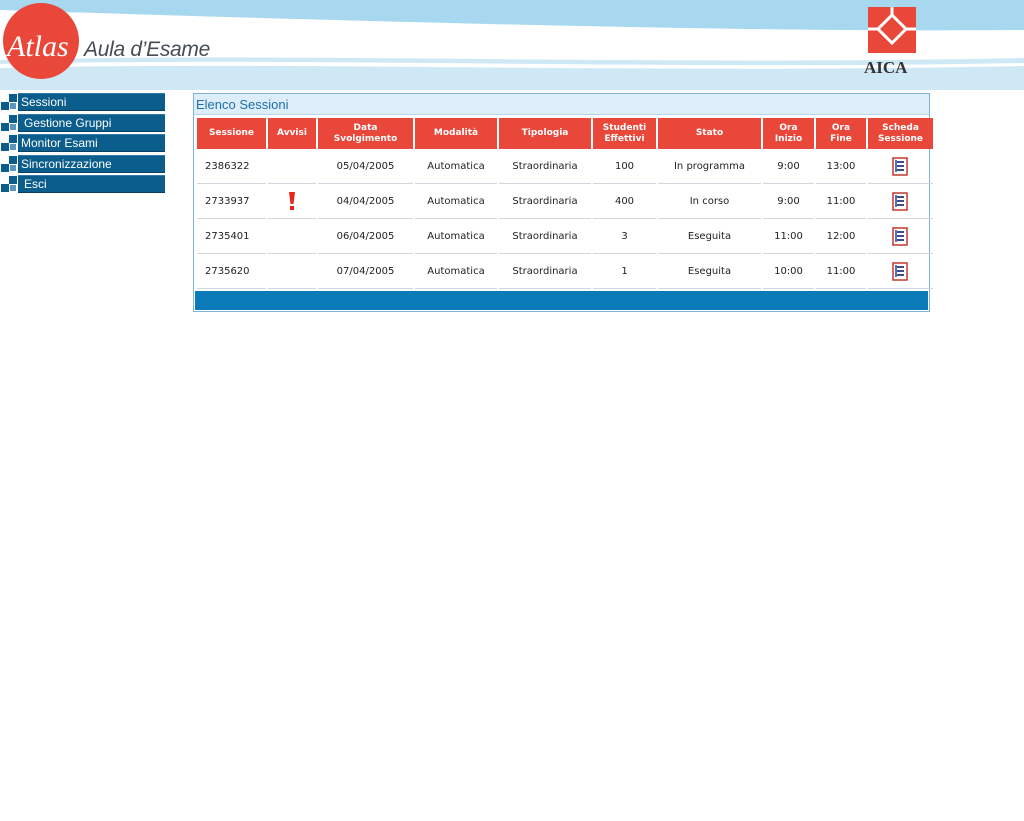 This screenshot has width=1024, height=821. What do you see at coordinates (886, 67) in the screenshot?
I see `svg-text: AICA` at bounding box center [886, 67].